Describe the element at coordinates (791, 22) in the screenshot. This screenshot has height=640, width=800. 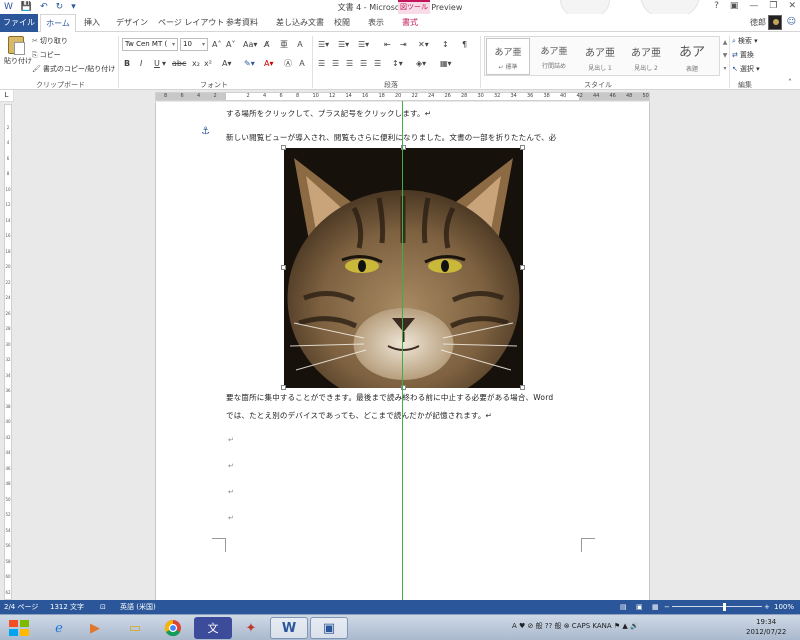
I see `feedback-icon: ☺` at that location.